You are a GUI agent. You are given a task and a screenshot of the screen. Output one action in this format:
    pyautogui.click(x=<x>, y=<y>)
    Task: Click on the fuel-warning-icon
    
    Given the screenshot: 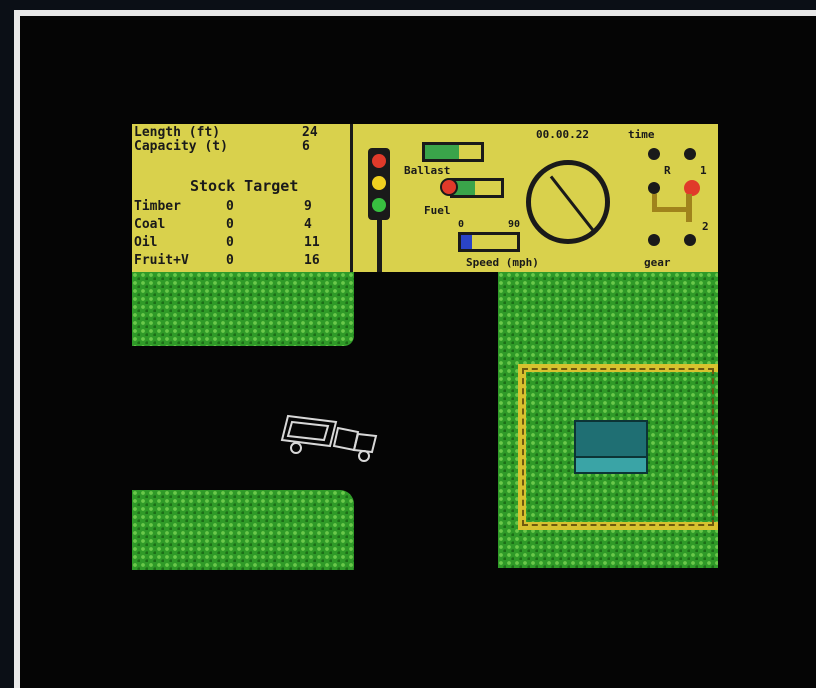 What is the action you would take?
    pyautogui.click(x=449, y=187)
    